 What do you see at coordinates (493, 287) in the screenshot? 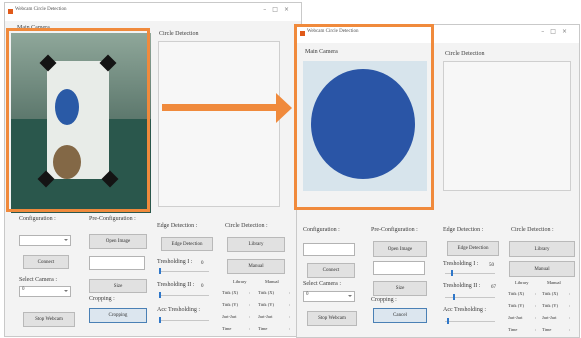
I see `threshold2-value: 67` at bounding box center [493, 287].